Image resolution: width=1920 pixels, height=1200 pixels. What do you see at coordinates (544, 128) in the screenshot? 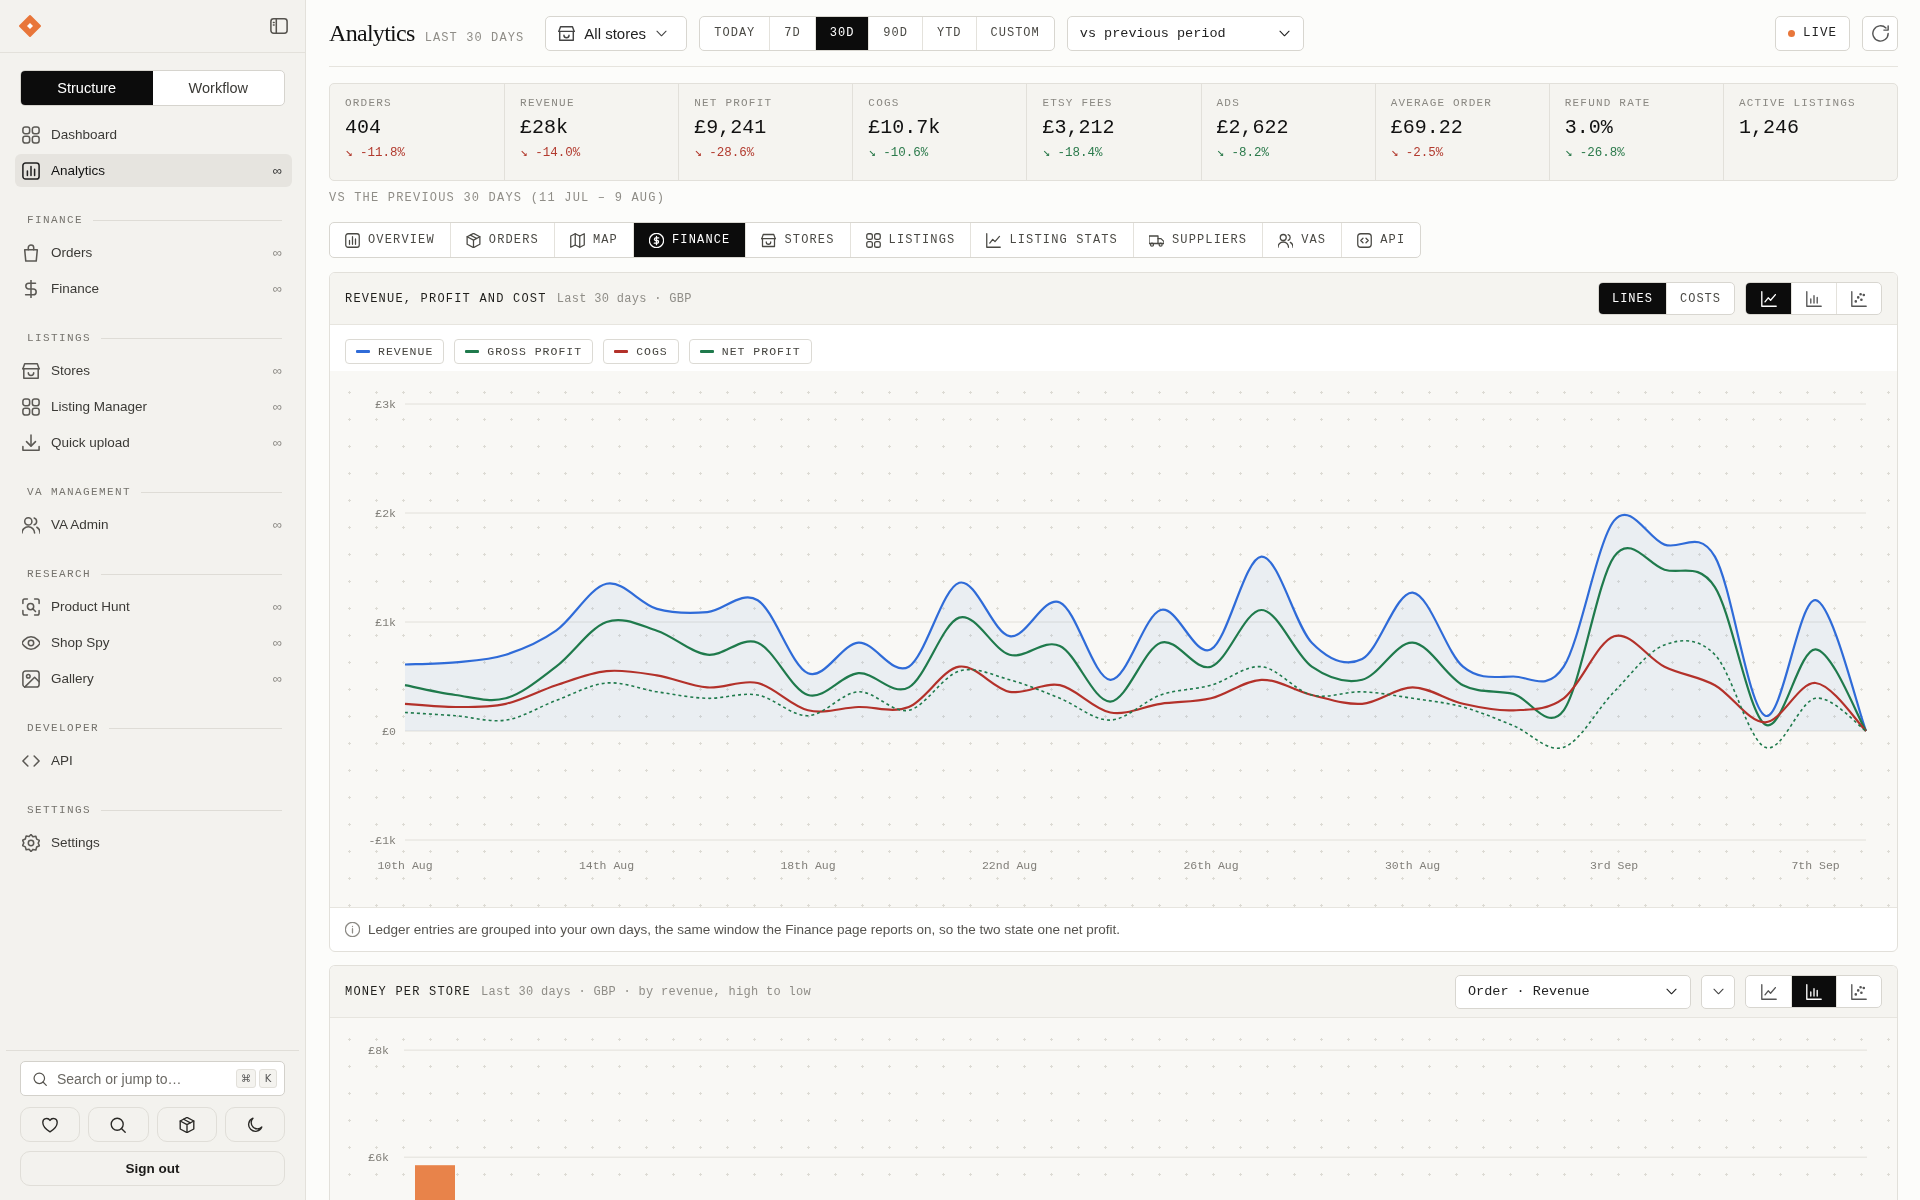
I see `kpi-value: £28k` at bounding box center [544, 128].